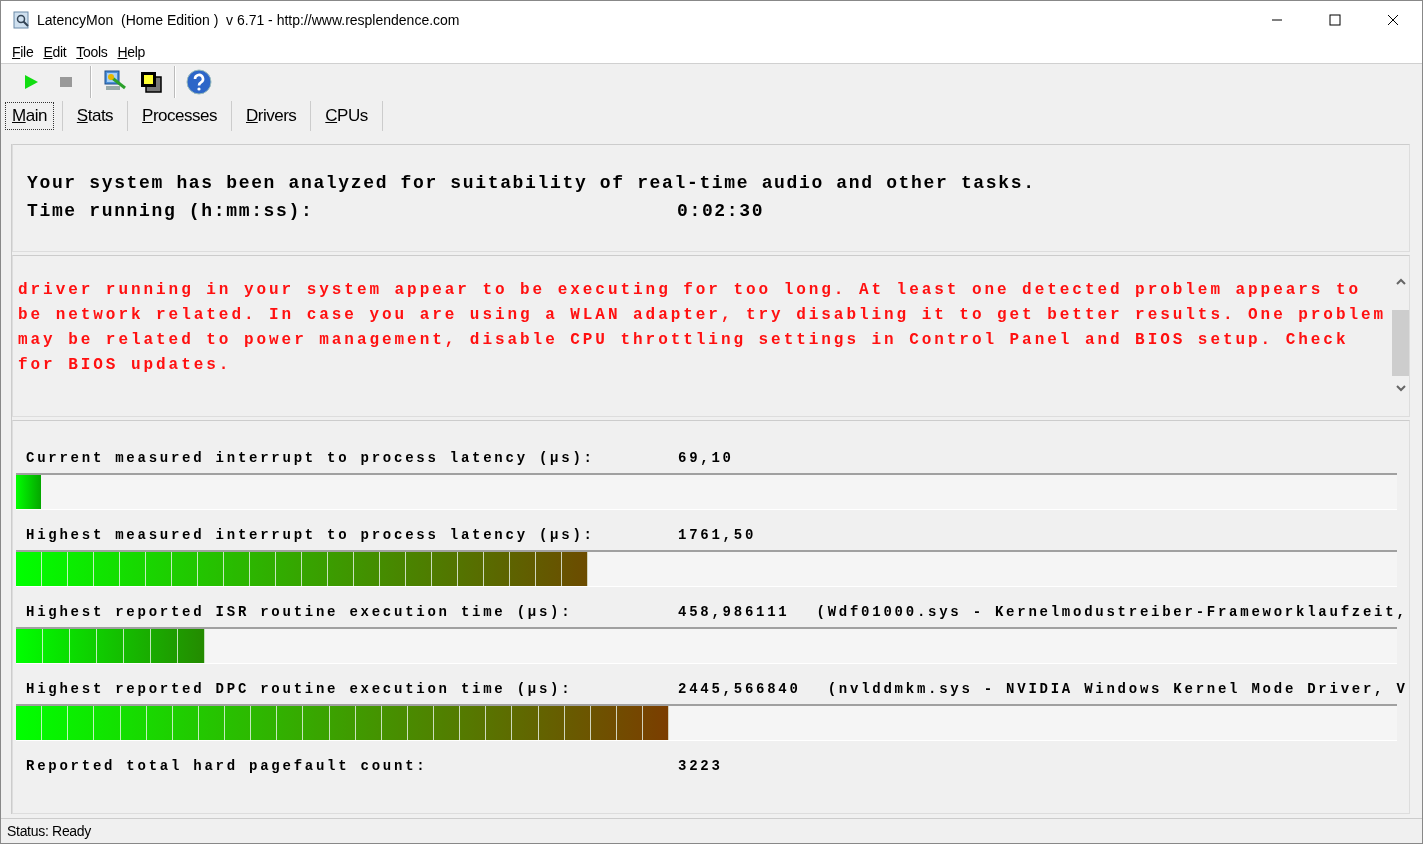 This screenshot has width=1423, height=844. Describe the element at coordinates (95, 116) in the screenshot. I see `tab: Stats` at that location.